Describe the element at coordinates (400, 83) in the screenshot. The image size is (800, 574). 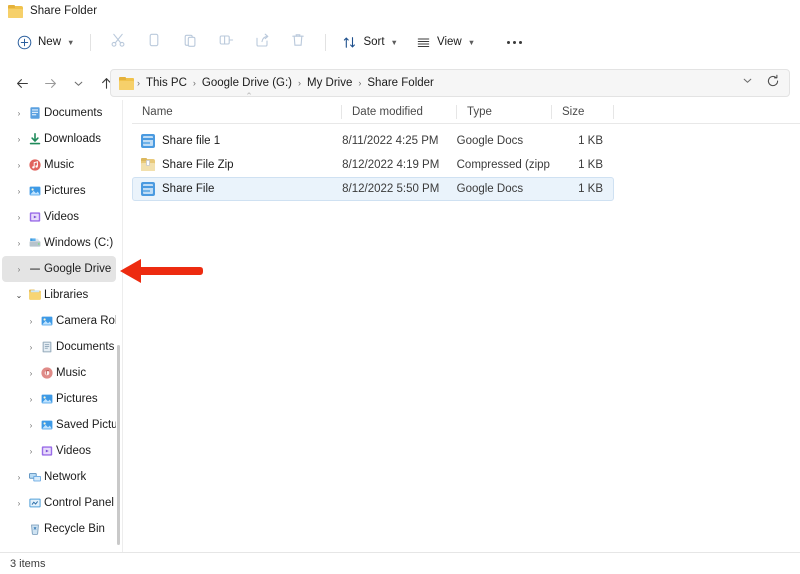
I see `breadcrumb-item-share-folder: Share Folder` at that location.